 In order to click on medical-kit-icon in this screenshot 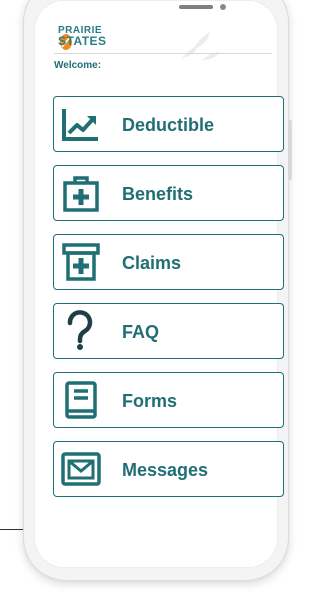, I will do `click(81, 194)`.